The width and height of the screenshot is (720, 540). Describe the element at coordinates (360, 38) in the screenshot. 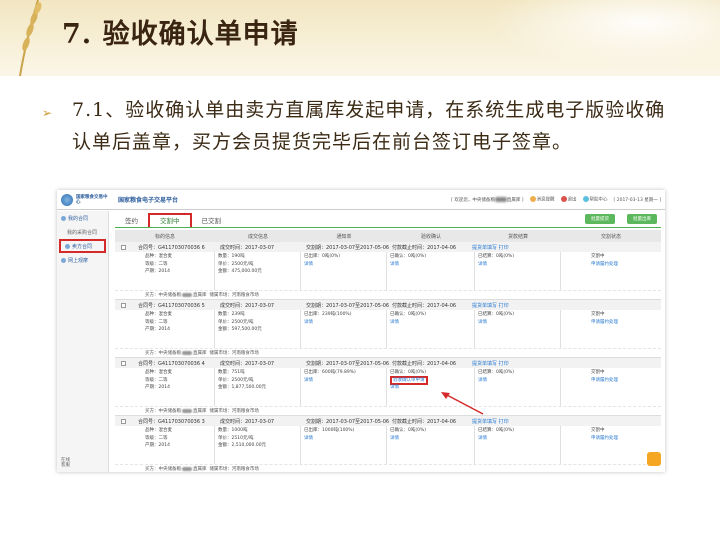

I see `slide-banner: 7. 验收确认单申请` at that location.